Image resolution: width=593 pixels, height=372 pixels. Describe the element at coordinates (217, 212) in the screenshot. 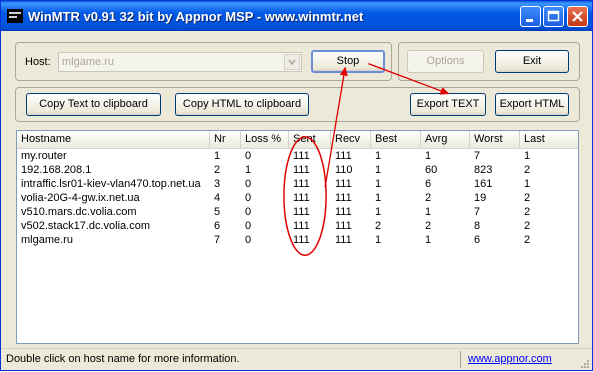

I see `cell-nr: 5` at that location.